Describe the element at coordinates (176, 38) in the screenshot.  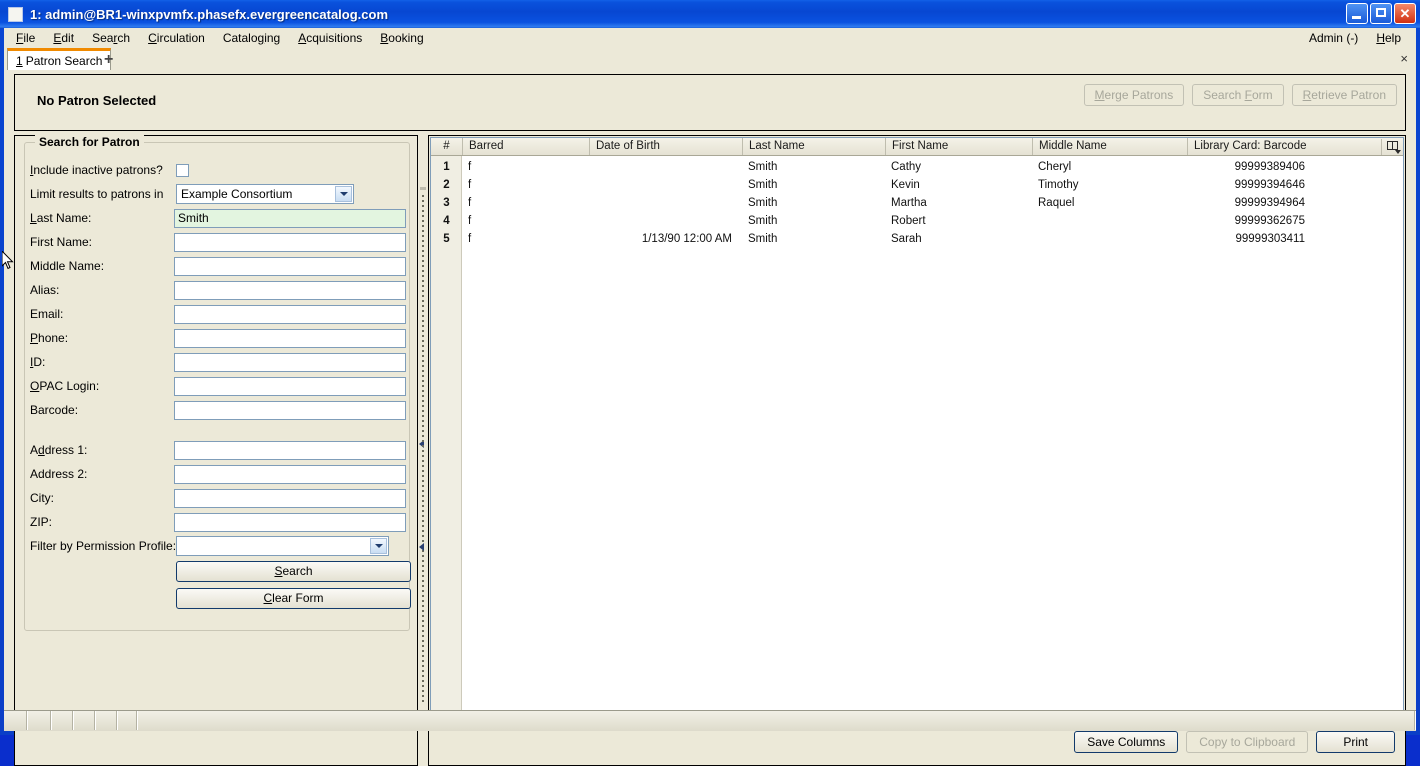
I see `menu-circulation: Circulation` at that location.